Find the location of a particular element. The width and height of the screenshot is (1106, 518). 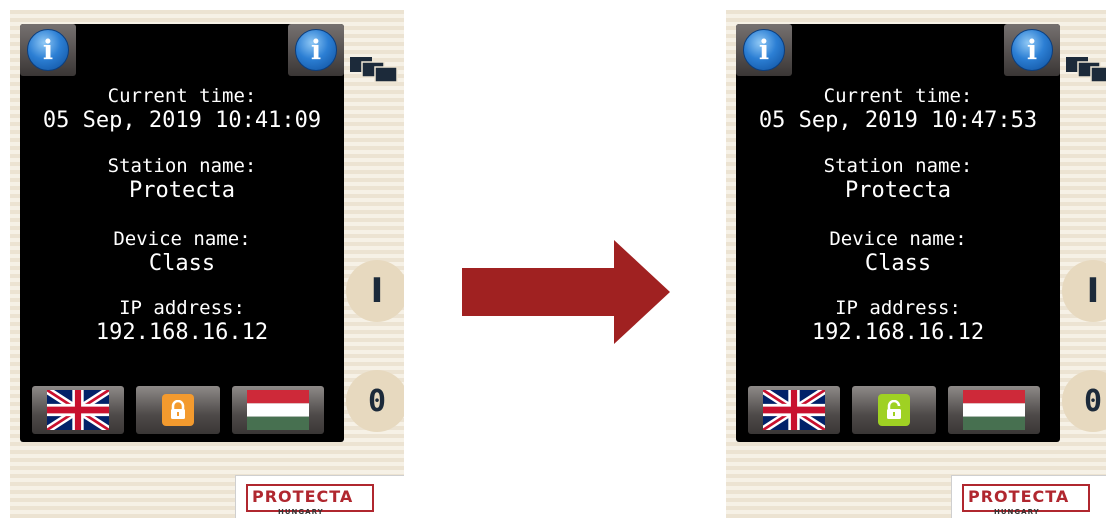

current-time-value: 05 Sep, 2019 10:41:09 is located at coordinates (182, 120).